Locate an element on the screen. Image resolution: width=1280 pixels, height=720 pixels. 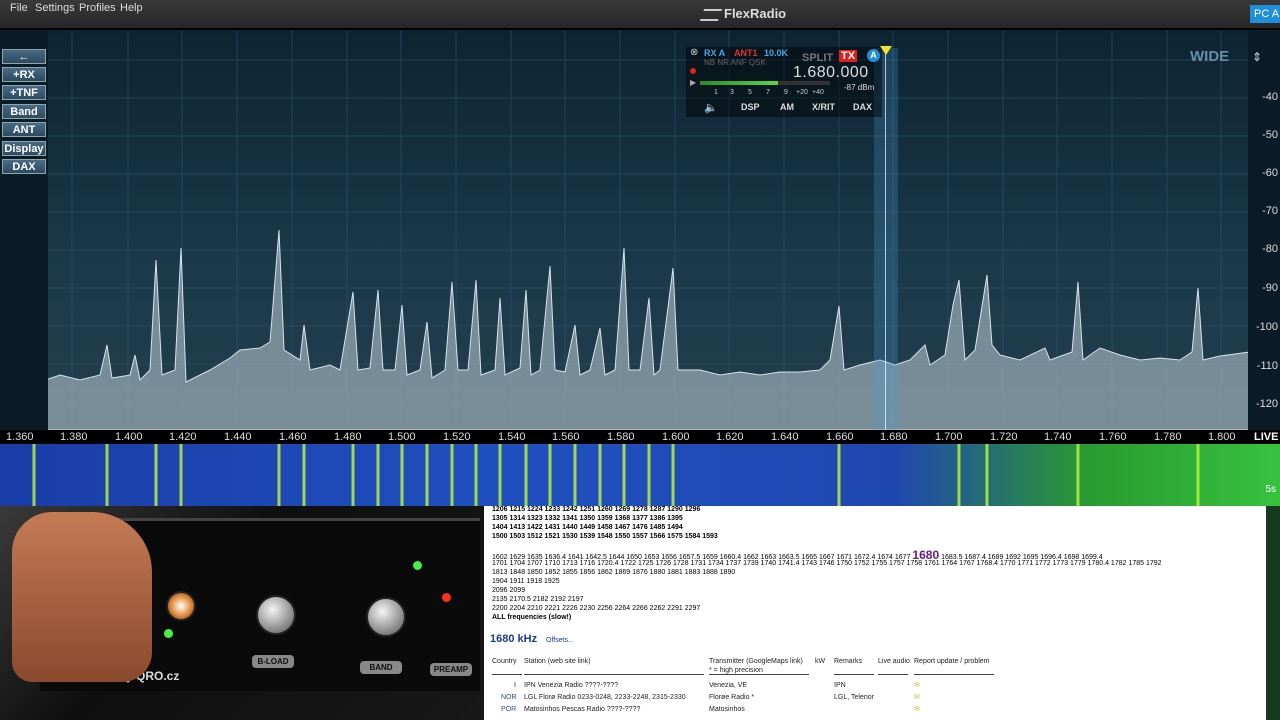
s-meter is located at coordinates (765, 83).